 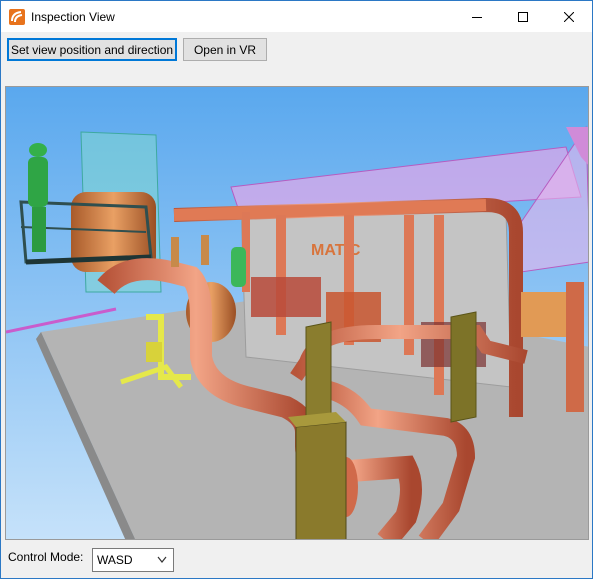 I want to click on app-logo-icon, so click(x=17, y=17).